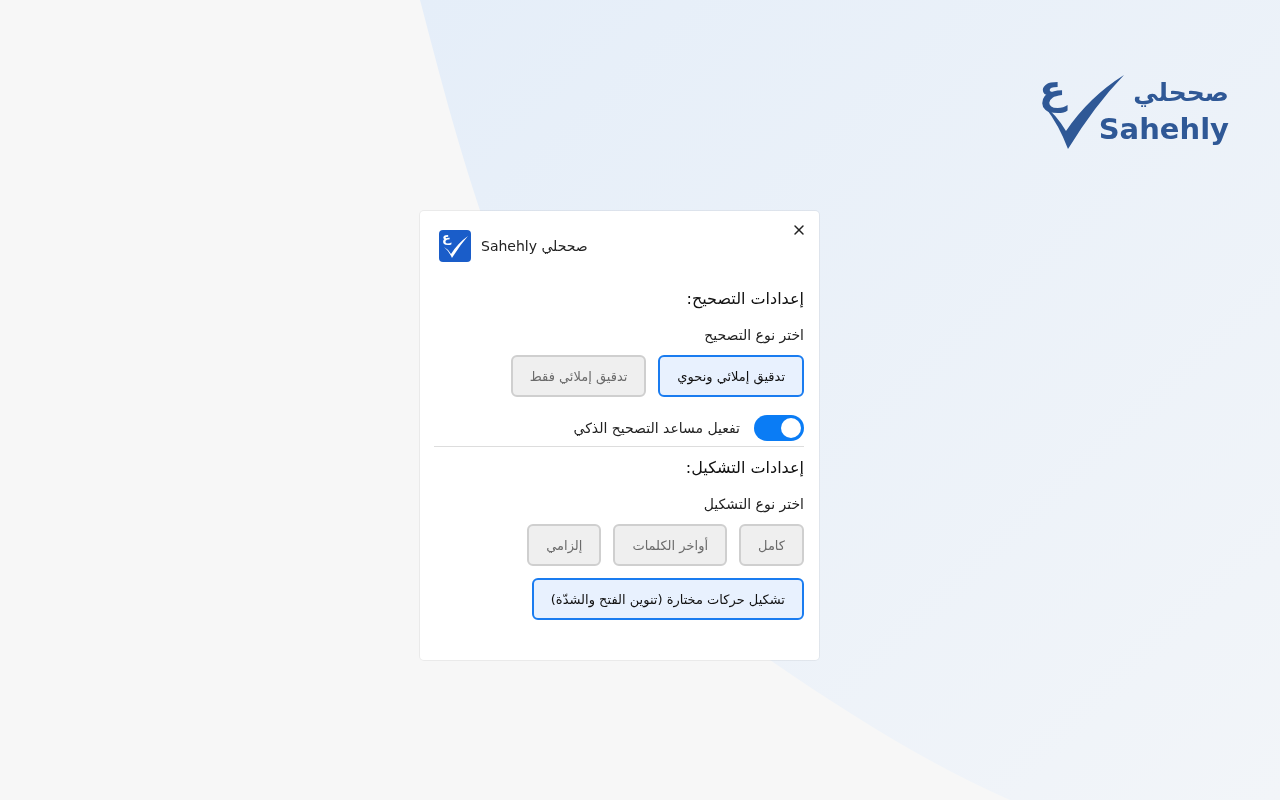 Image resolution: width=1280 pixels, height=800 pixels. What do you see at coordinates (667, 599) in the screenshot?
I see `option-button: تشكيل حركات مختارة (تنوين الفتح والشدّة)` at bounding box center [667, 599].